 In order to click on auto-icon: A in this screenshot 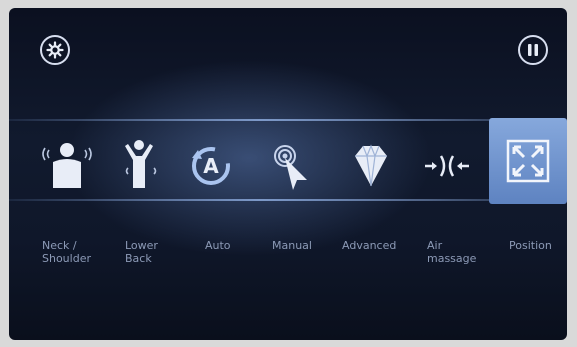, I will do `click(211, 166)`.